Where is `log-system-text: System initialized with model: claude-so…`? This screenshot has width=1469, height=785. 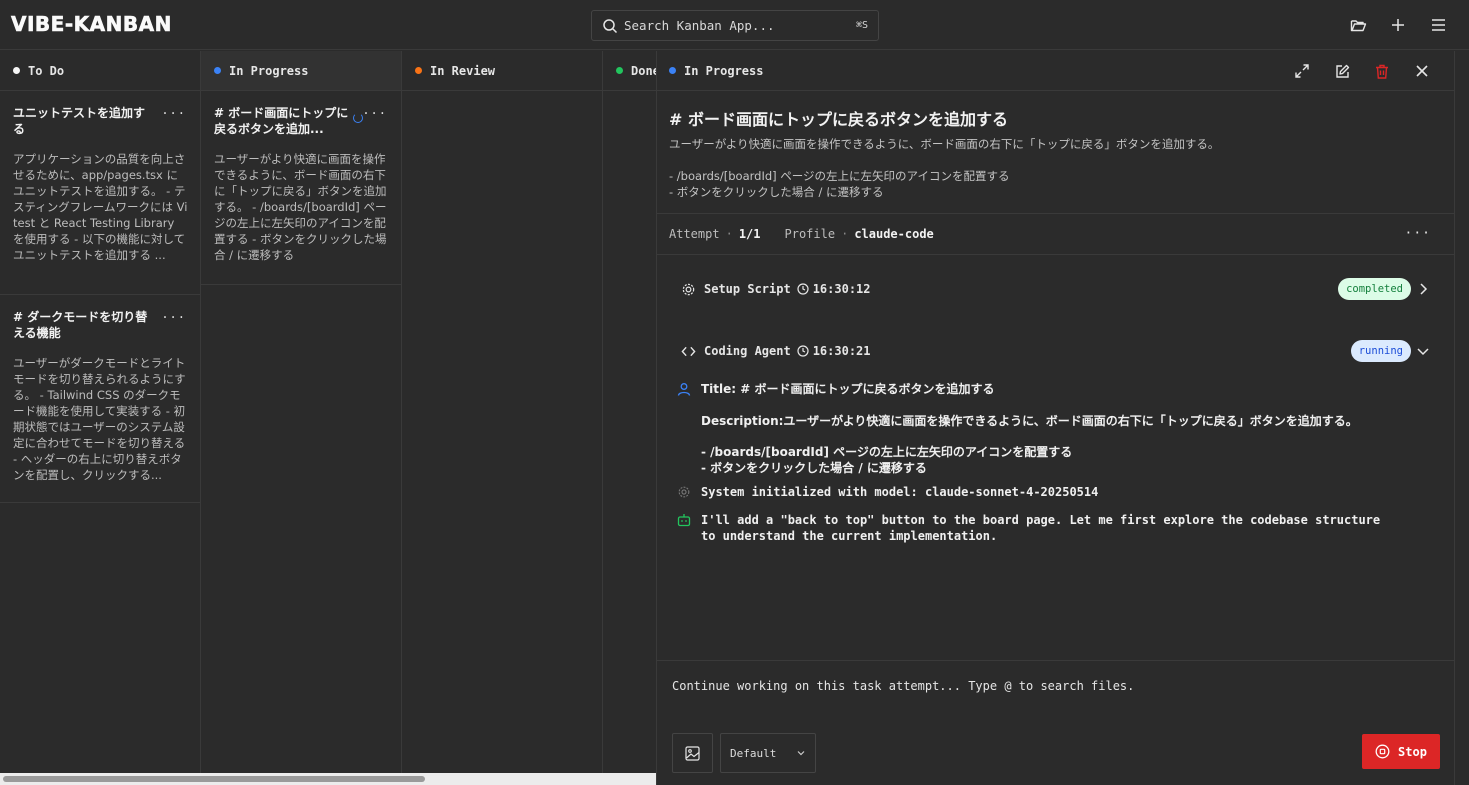
log-system-text: System initialized with model: claude-so… is located at coordinates (900, 492).